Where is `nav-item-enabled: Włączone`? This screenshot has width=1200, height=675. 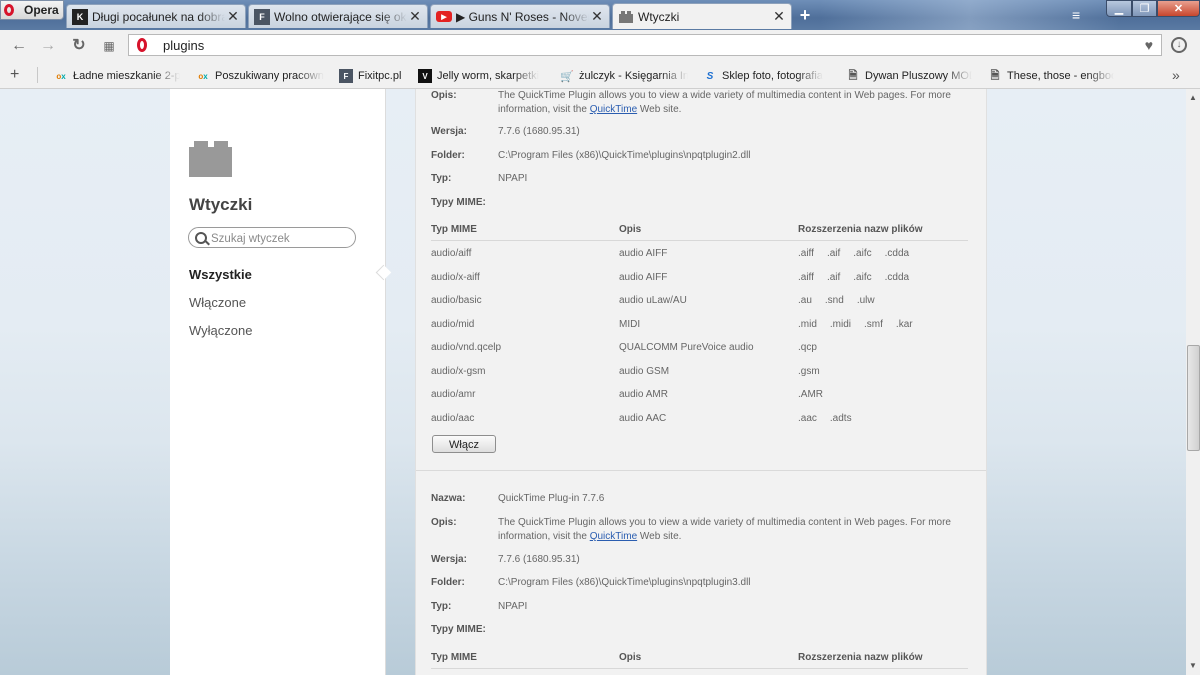
nav-item-enabled: Włączone is located at coordinates (217, 302).